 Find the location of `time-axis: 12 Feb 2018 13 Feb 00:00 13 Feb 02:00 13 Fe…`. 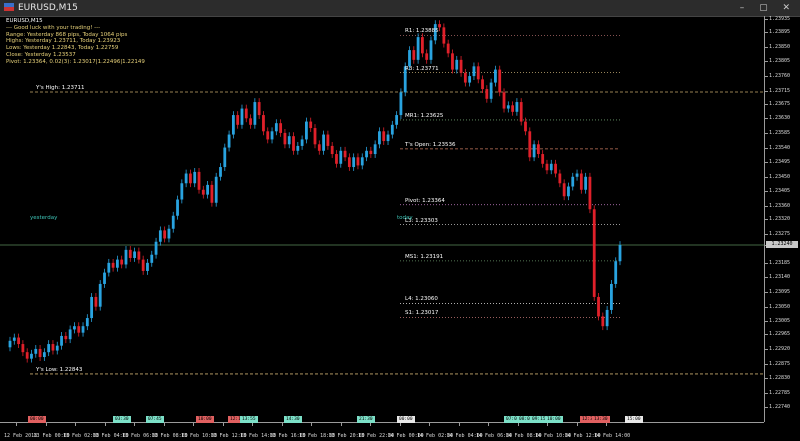

time-axis: 12 Feb 2018 13 Feb 00:00 13 Feb 02:00 13 Fe… is located at coordinates (382, 431).